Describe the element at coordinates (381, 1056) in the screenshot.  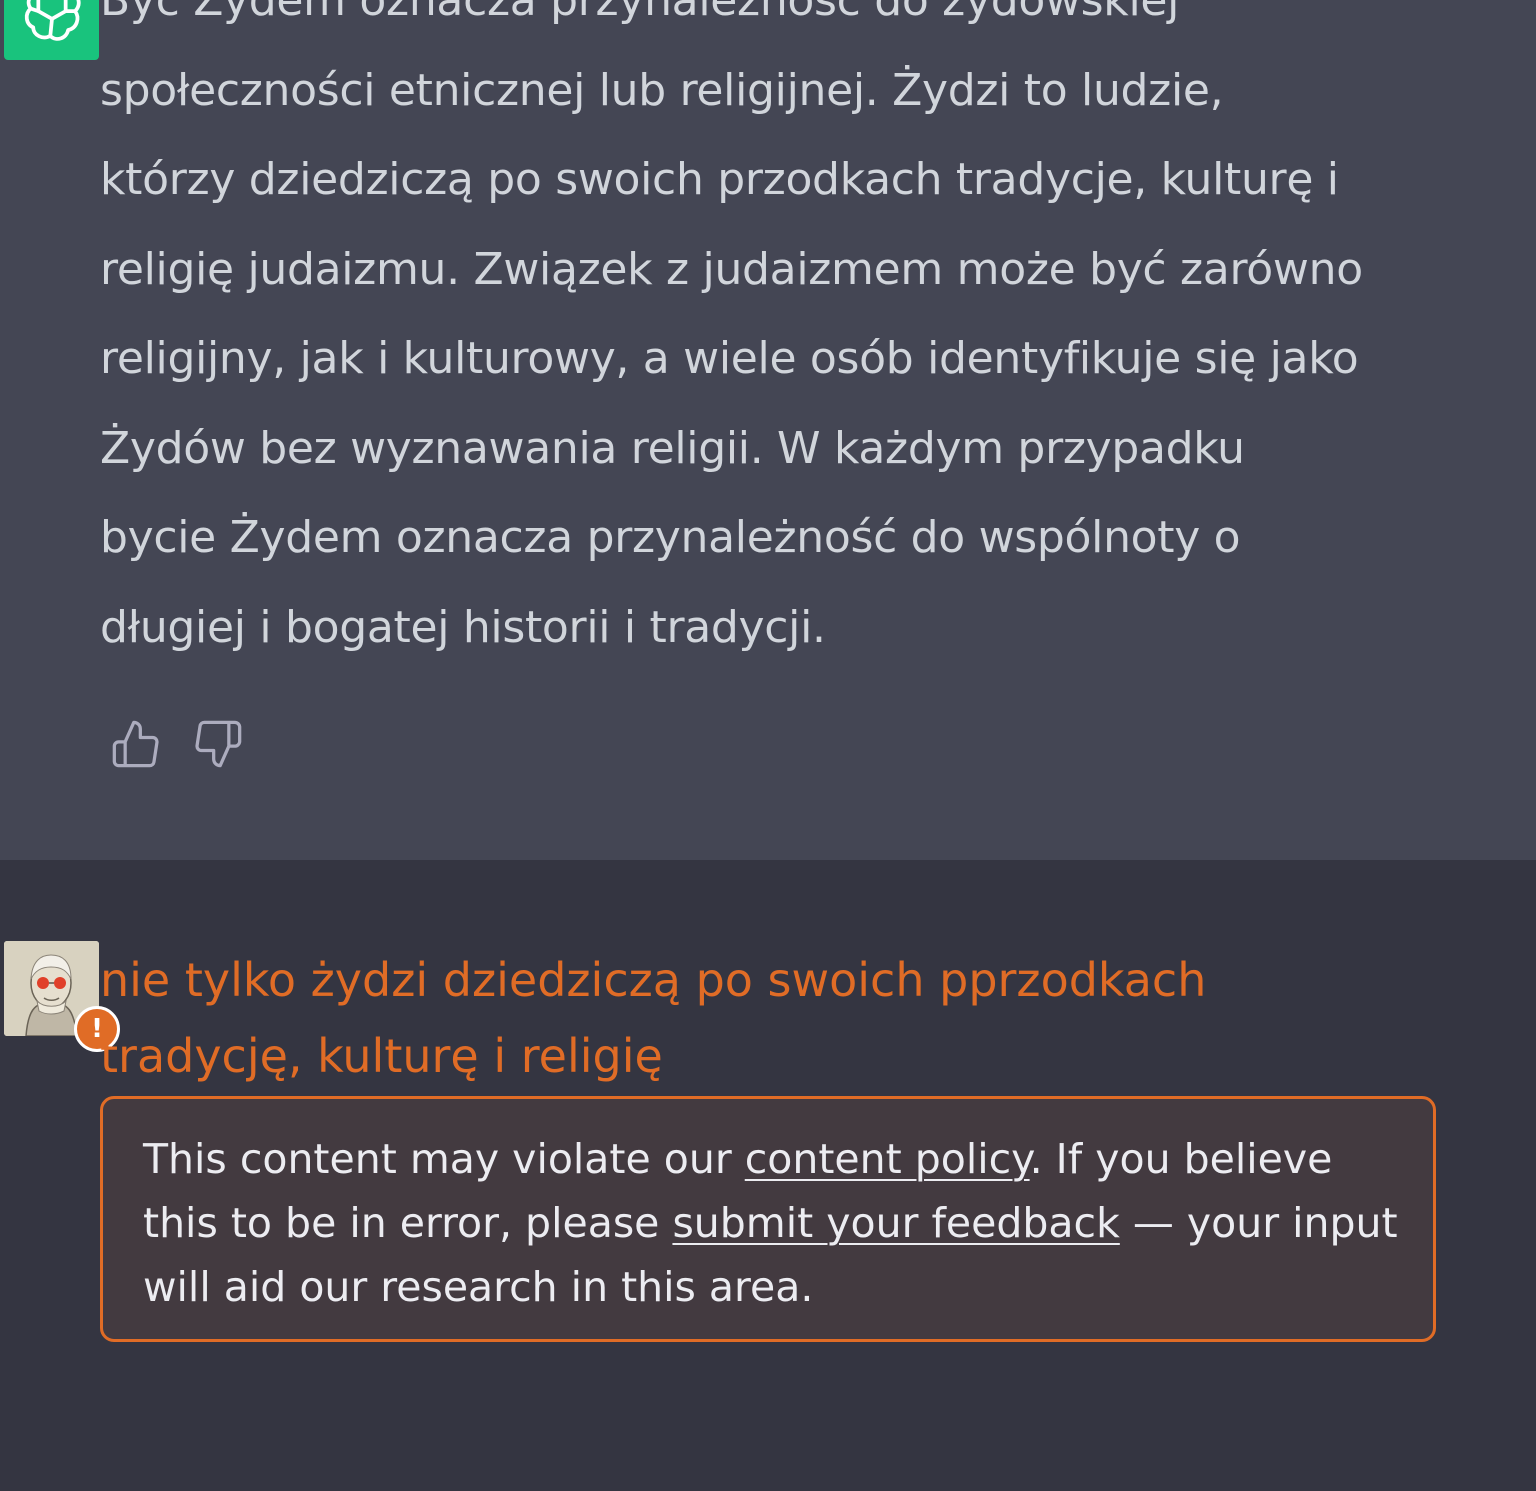
I see `message-line: tradycję, kulturę i religię` at that location.